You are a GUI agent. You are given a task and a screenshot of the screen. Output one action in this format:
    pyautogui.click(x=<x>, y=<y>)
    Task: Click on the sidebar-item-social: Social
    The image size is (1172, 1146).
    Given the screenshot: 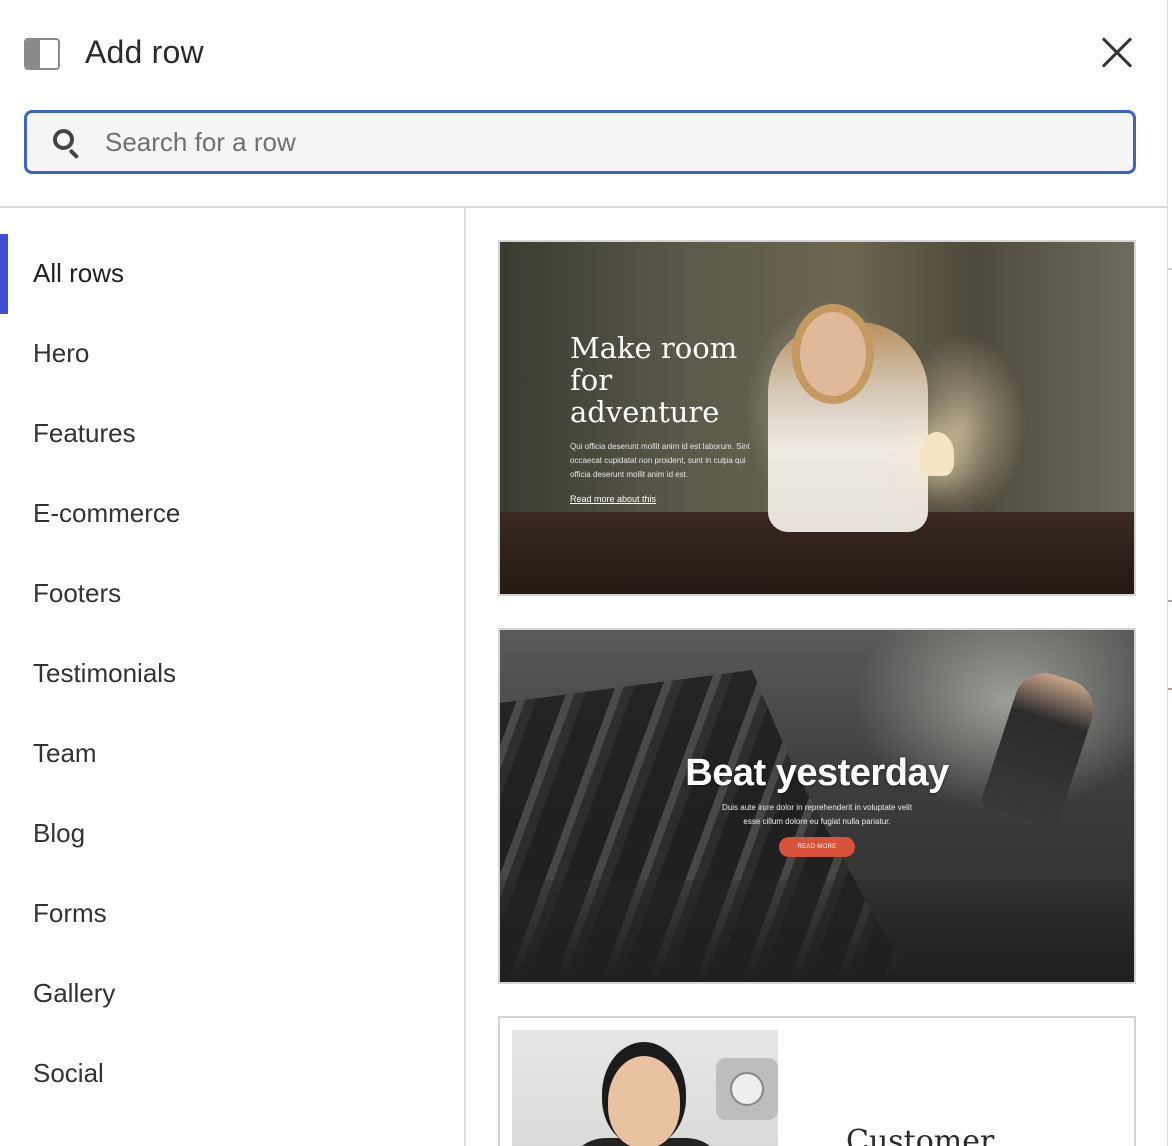 What is the action you would take?
    pyautogui.click(x=232, y=1074)
    